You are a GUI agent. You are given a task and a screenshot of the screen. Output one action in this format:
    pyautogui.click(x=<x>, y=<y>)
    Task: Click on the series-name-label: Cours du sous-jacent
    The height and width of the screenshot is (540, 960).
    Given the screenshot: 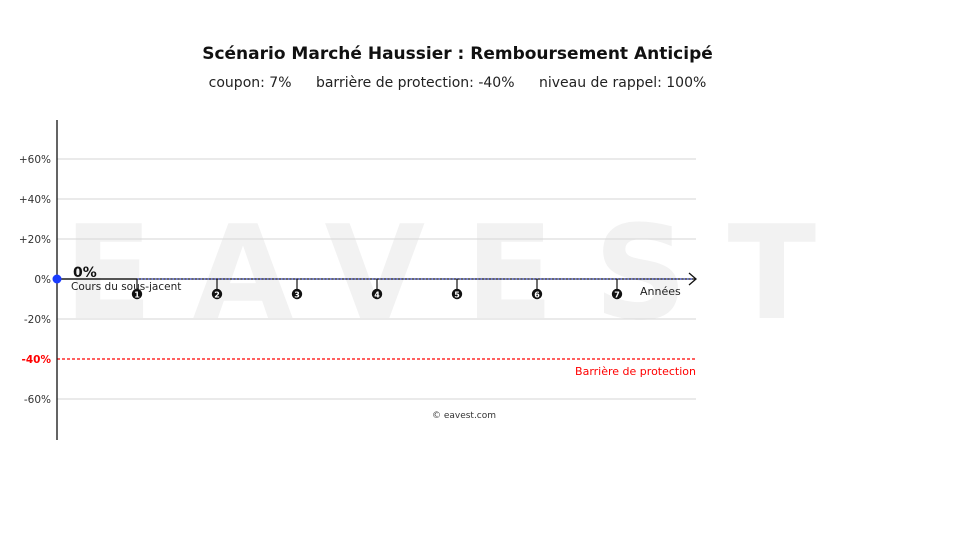 What is the action you would take?
    pyautogui.click(x=126, y=287)
    